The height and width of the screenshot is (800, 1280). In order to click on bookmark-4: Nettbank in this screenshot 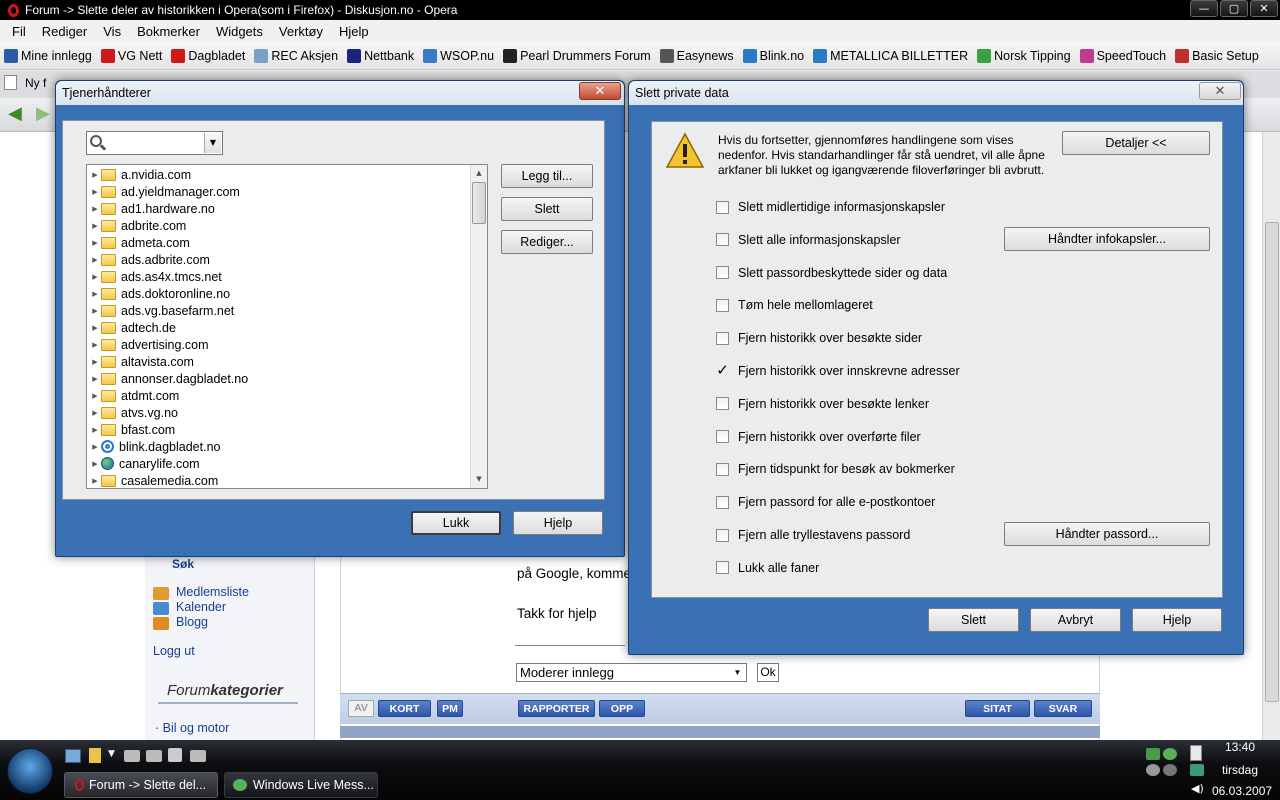, I will do `click(380, 55)`.